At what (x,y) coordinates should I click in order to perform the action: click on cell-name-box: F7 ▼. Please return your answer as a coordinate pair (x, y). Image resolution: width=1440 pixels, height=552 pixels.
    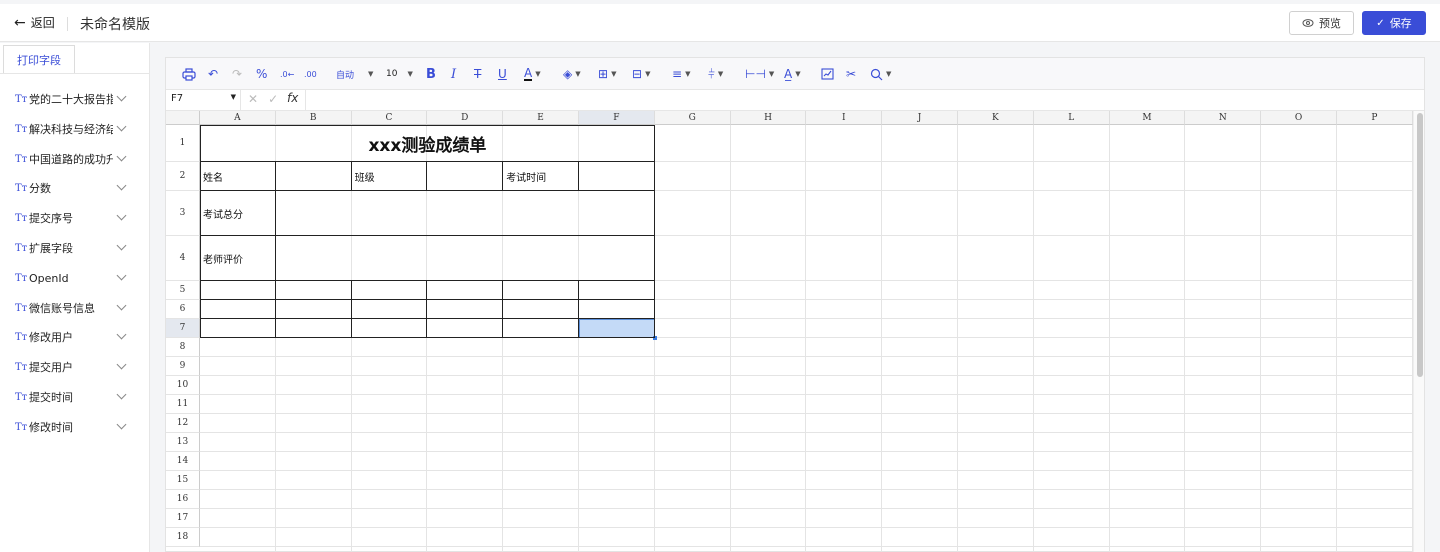
    Looking at the image, I should click on (203, 100).